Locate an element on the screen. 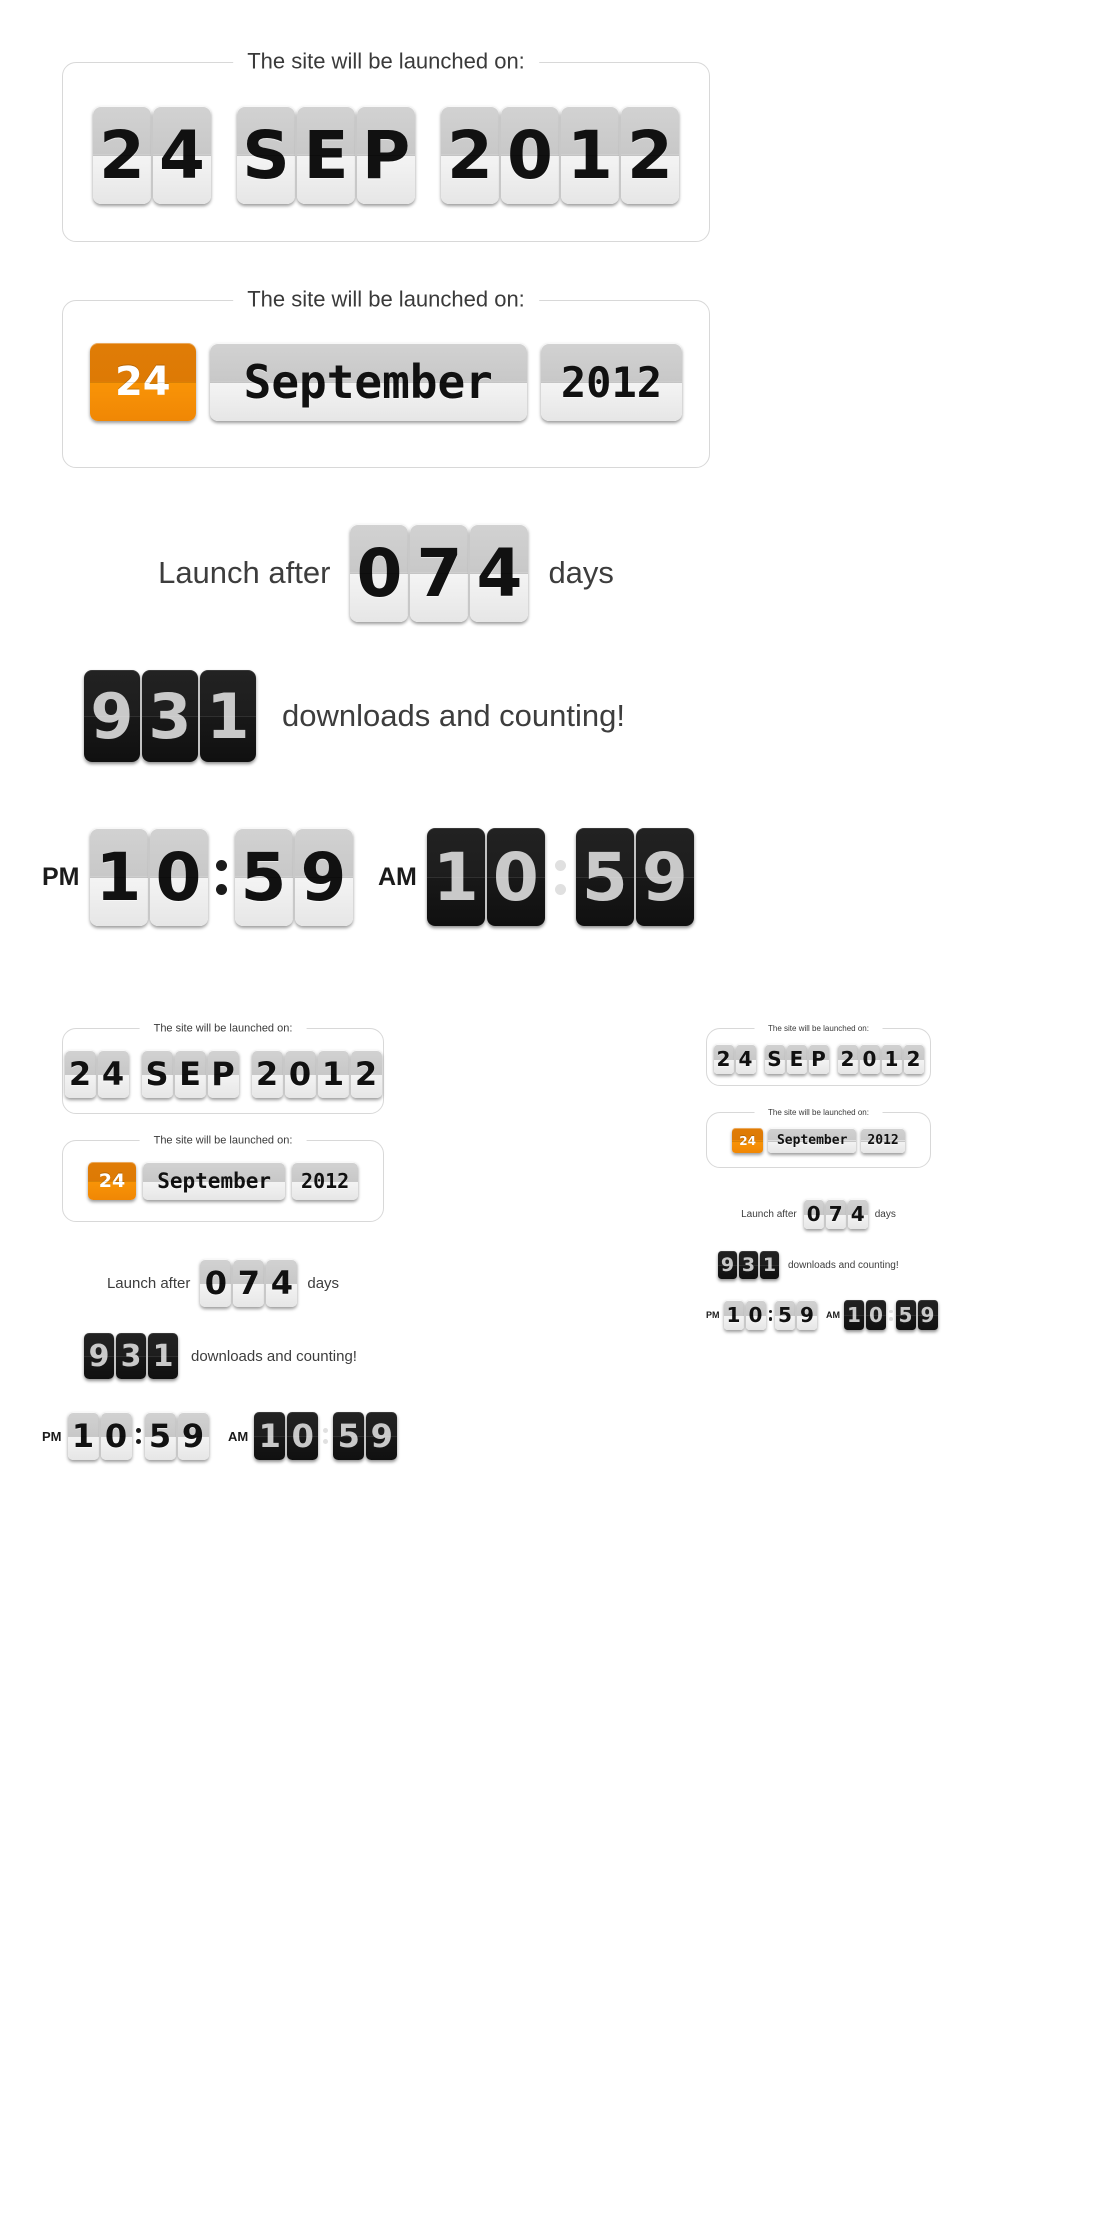 This screenshot has width=1100, height=2240. flip-tile: 7 is located at coordinates (835, 1214).